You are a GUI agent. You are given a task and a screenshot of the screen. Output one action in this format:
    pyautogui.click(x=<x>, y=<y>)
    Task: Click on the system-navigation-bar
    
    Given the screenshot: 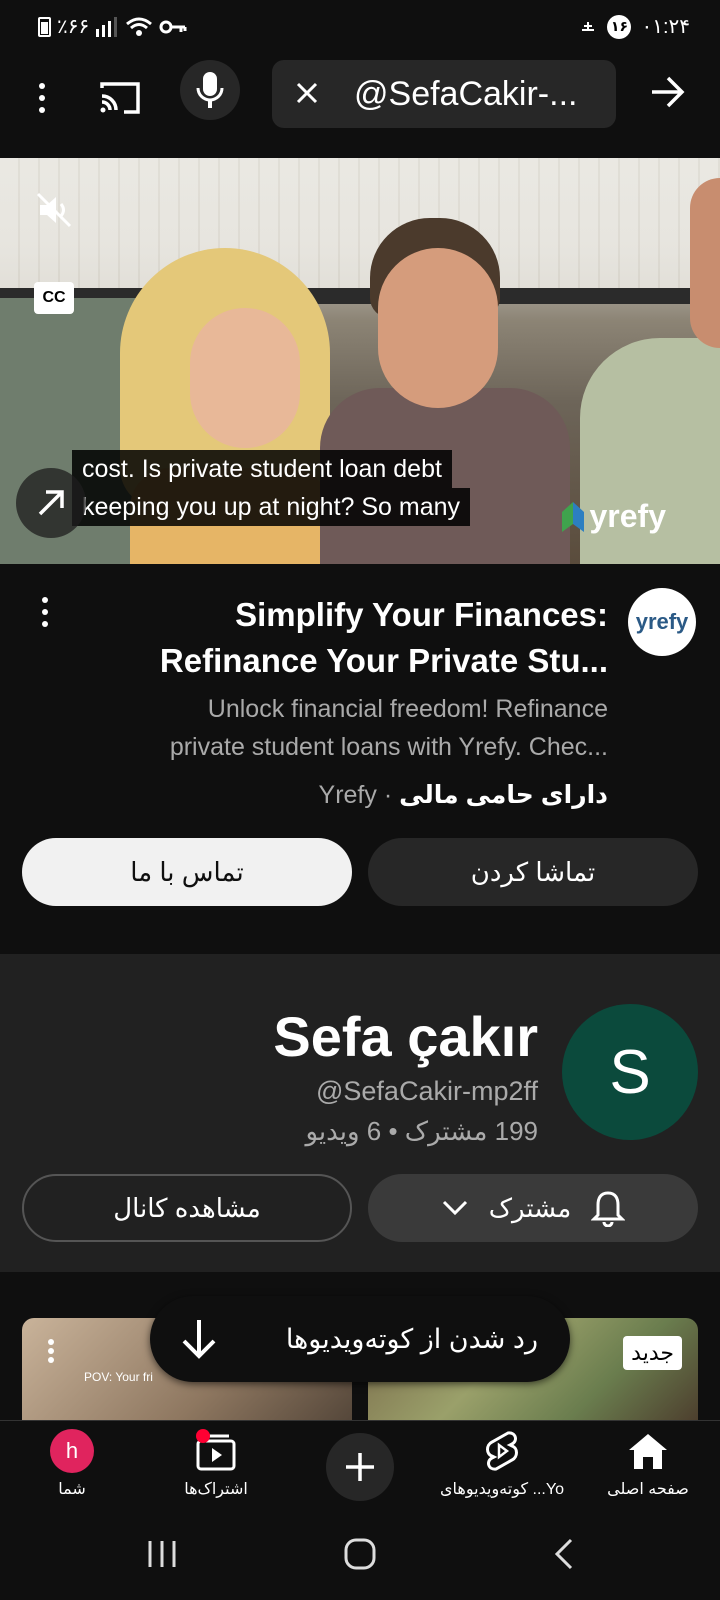 What is the action you would take?
    pyautogui.click(x=360, y=1553)
    